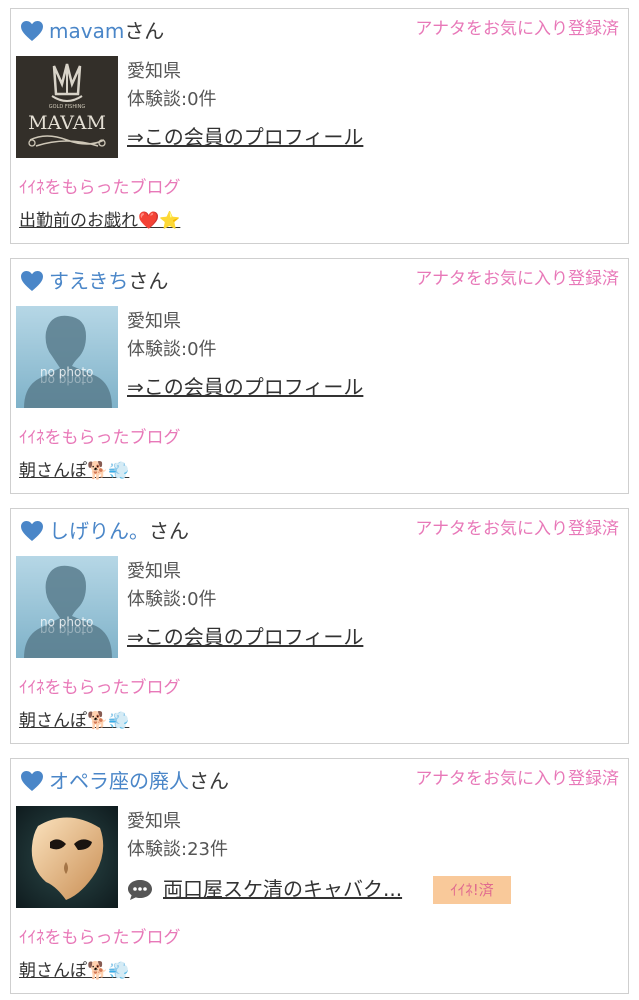 Image resolution: width=639 pixels, height=1000 pixels. I want to click on phantom-mask-image, so click(67, 857).